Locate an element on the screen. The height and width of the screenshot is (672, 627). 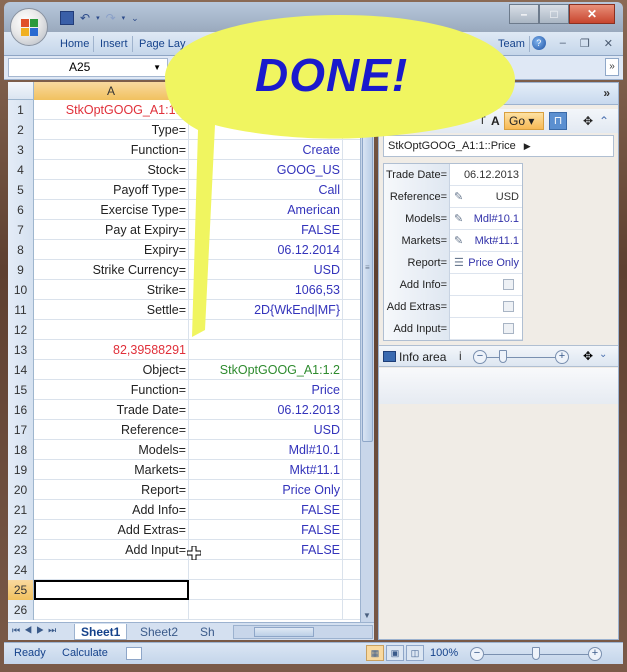
cell-a: Exercise Type= is located at coordinates (111, 210).